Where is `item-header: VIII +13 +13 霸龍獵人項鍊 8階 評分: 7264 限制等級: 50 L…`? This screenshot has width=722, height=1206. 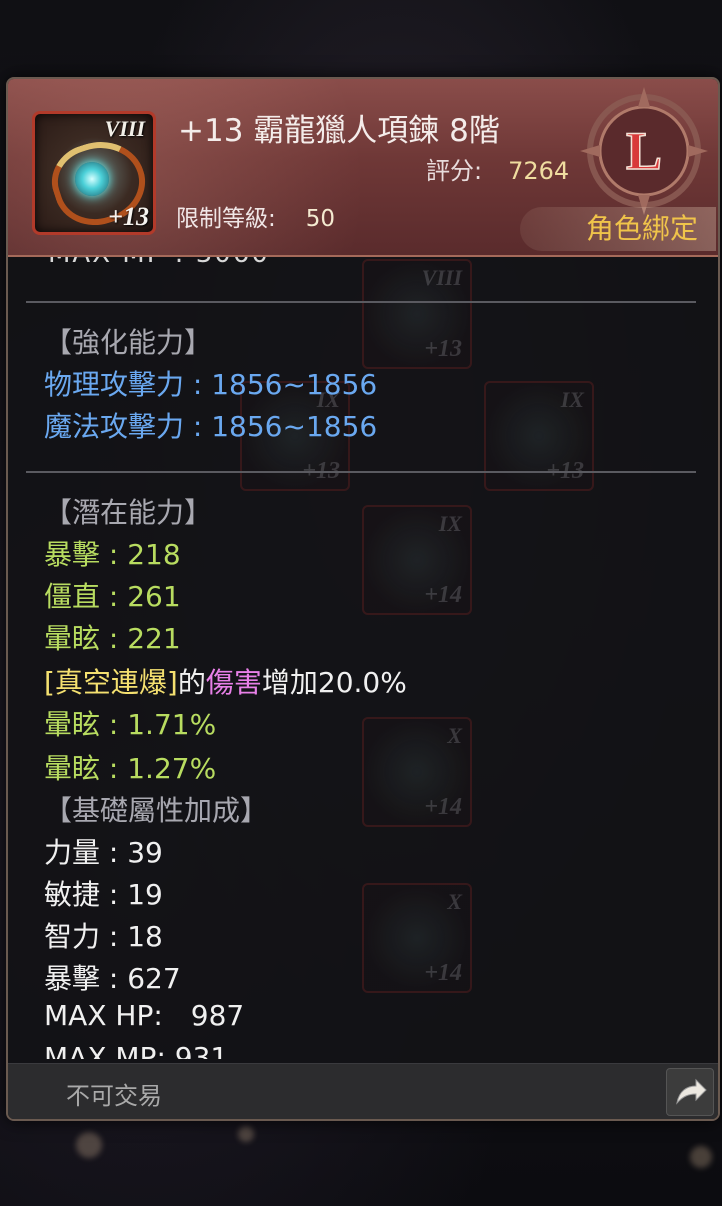
item-header: VIII +13 +13 霸龍獵人項鍊 8階 評分: 7264 限制等級: 50 L… is located at coordinates (363, 168).